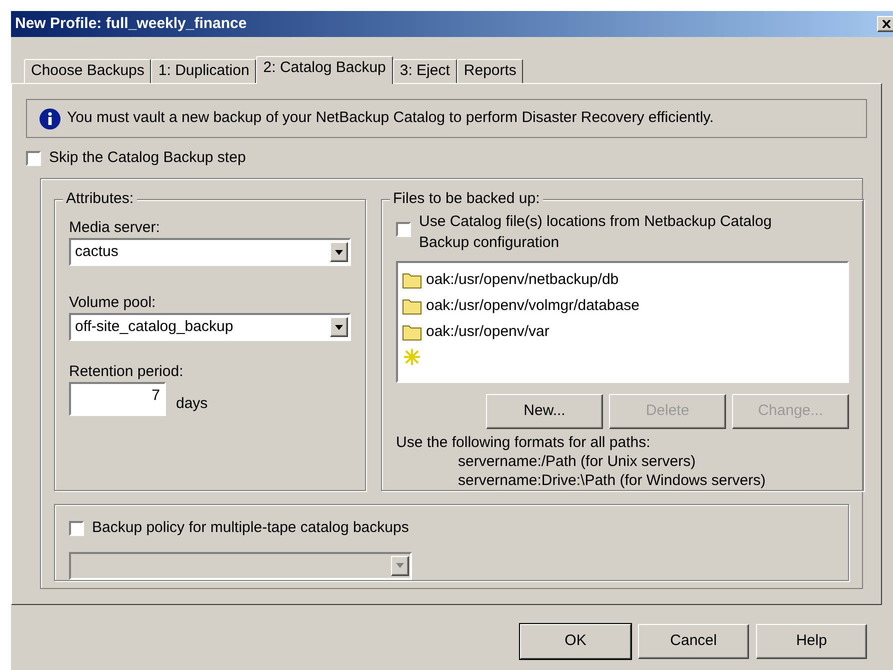  I want to click on dialog-button: OK, so click(575, 641).